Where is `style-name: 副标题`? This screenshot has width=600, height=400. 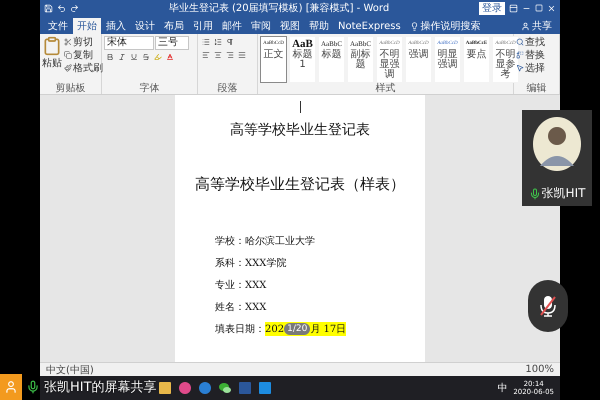 style-name: 副标题 is located at coordinates (361, 60).